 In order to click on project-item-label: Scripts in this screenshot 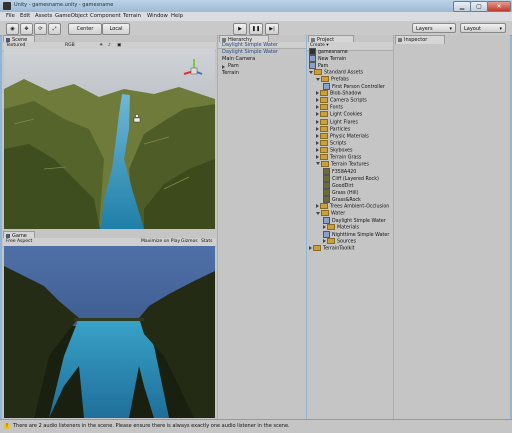, I will do `click(338, 144)`.